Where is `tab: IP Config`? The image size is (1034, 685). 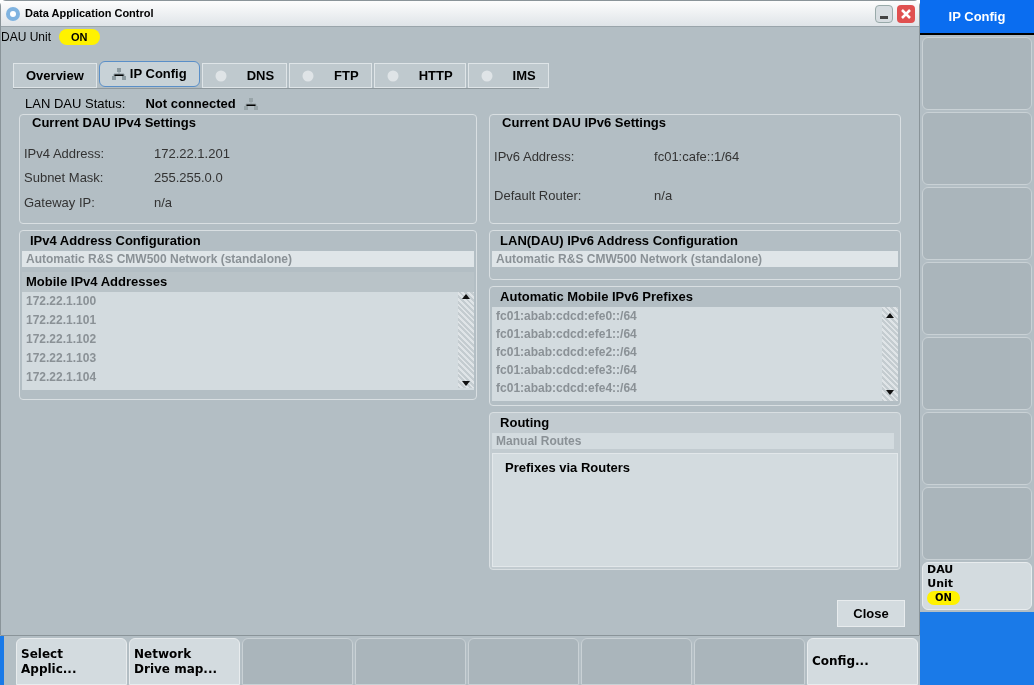 tab: IP Config is located at coordinates (149, 74).